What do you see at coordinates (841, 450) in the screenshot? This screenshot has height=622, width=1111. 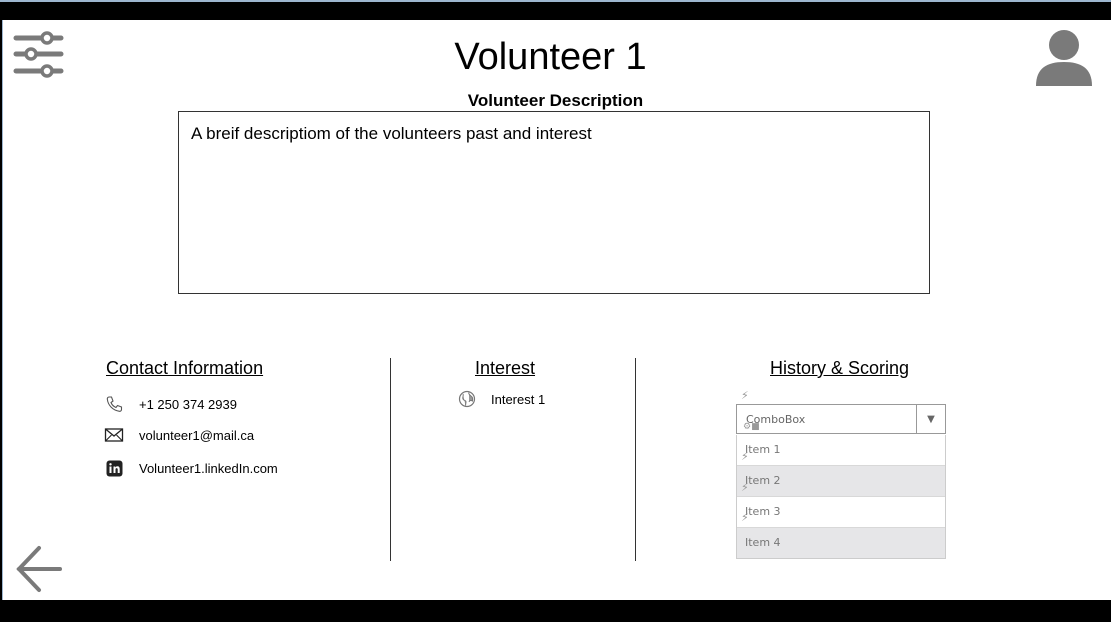 I see `list-item: Item 1` at bounding box center [841, 450].